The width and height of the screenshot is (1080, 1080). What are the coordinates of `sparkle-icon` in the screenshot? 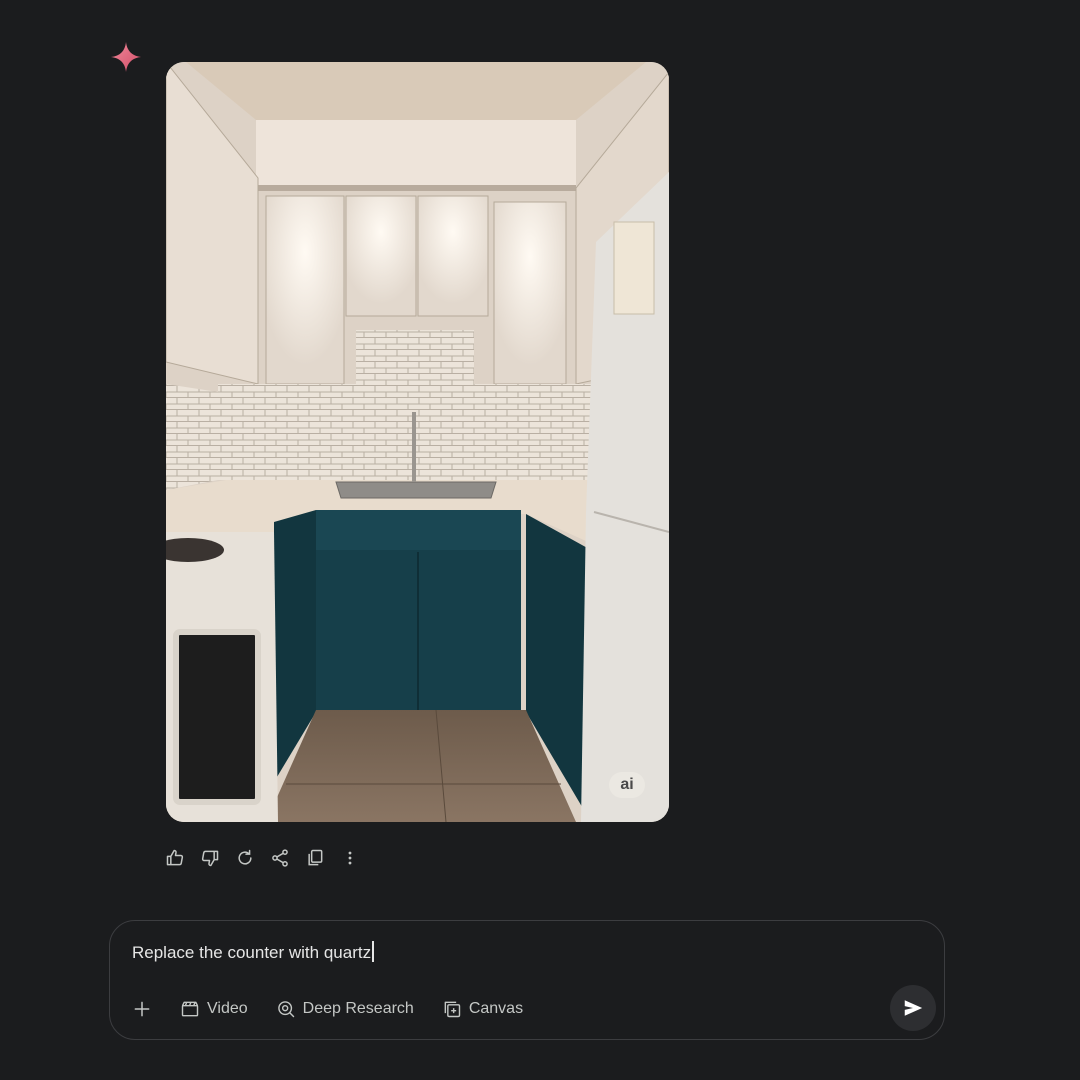 It's located at (126, 57).